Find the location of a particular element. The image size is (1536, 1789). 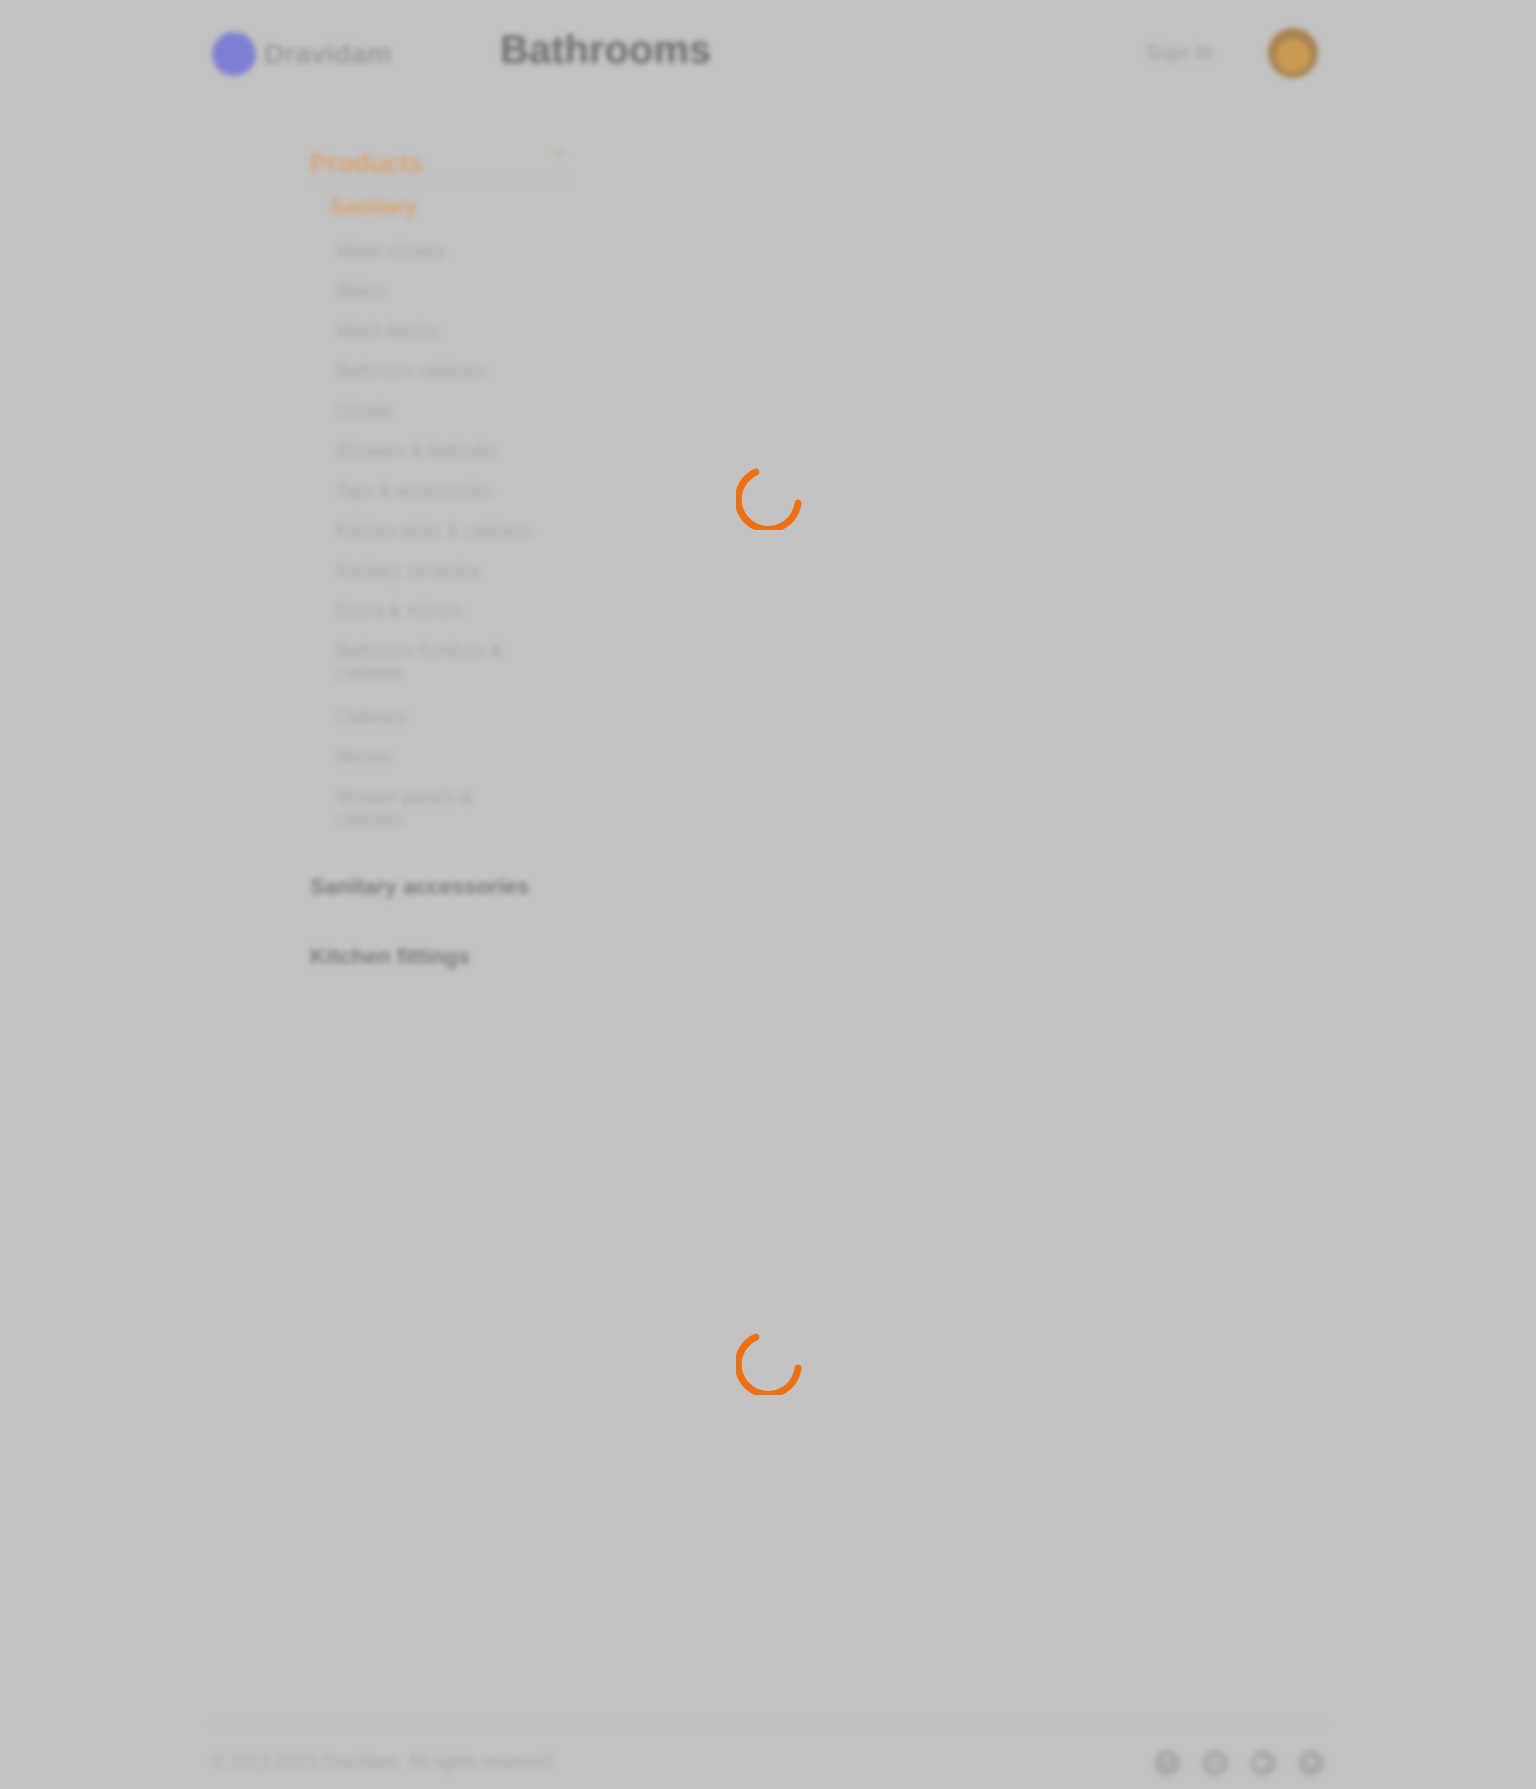

sub-item: Shower panels & cabinets is located at coordinates (421, 808).